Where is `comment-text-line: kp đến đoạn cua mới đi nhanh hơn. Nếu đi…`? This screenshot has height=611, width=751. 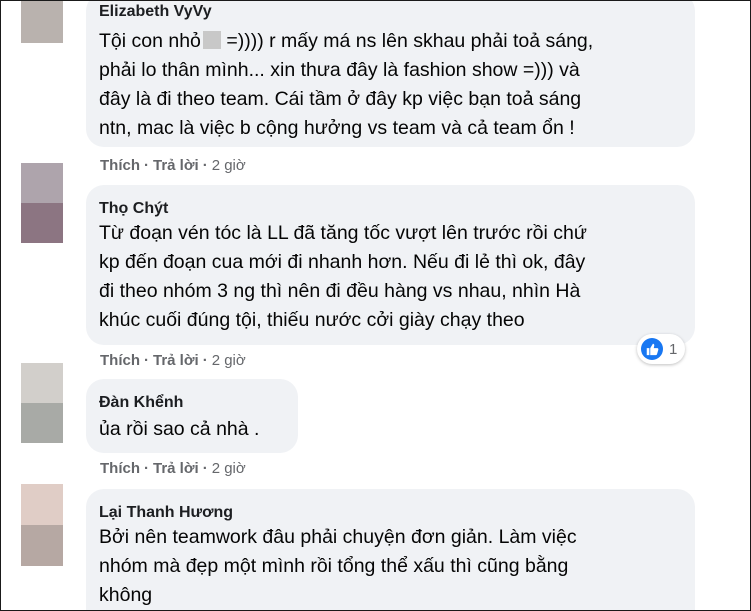 comment-text-line: kp đến đoạn cua mới đi nhanh hơn. Nếu đi… is located at coordinates (342, 262).